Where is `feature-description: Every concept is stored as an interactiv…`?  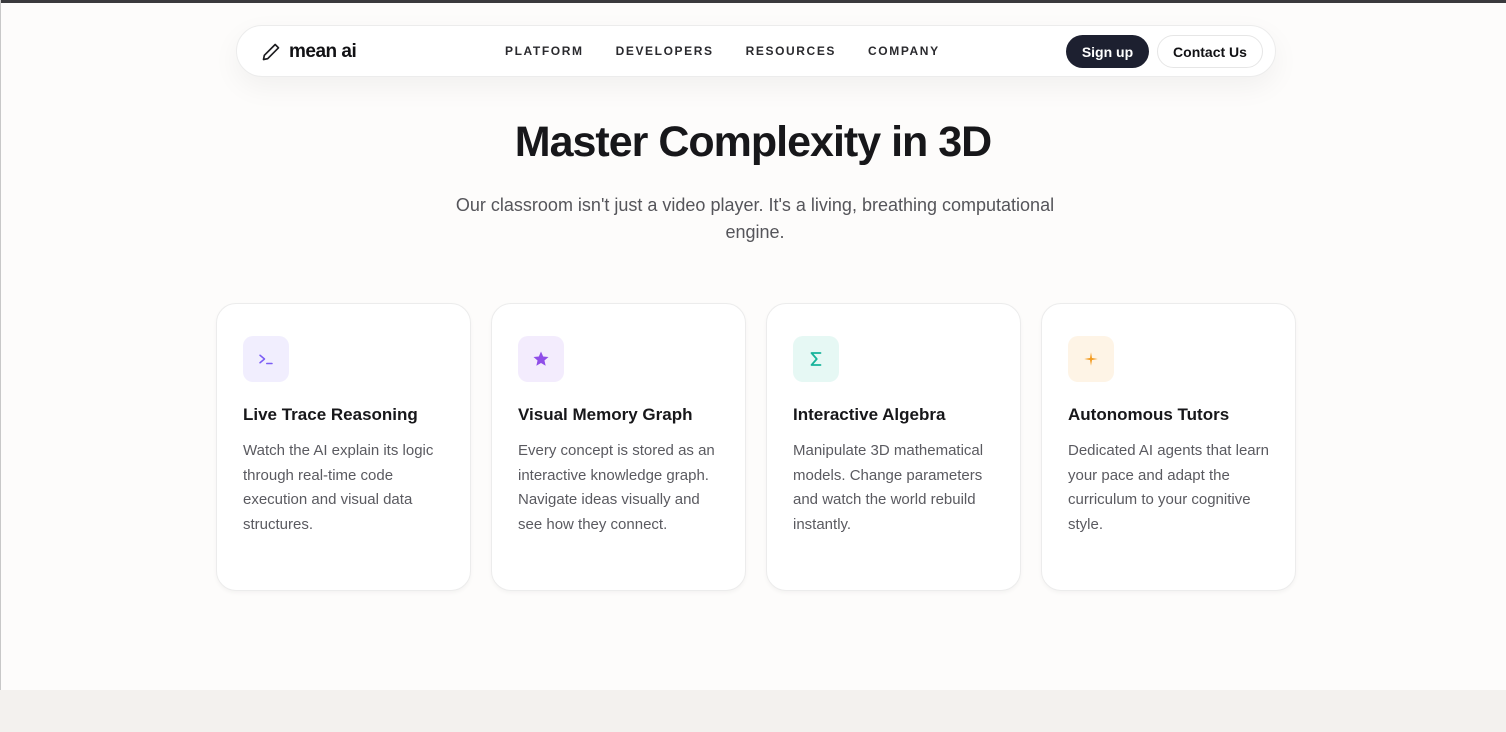 feature-description: Every concept is stored as an interactiv… is located at coordinates (616, 487).